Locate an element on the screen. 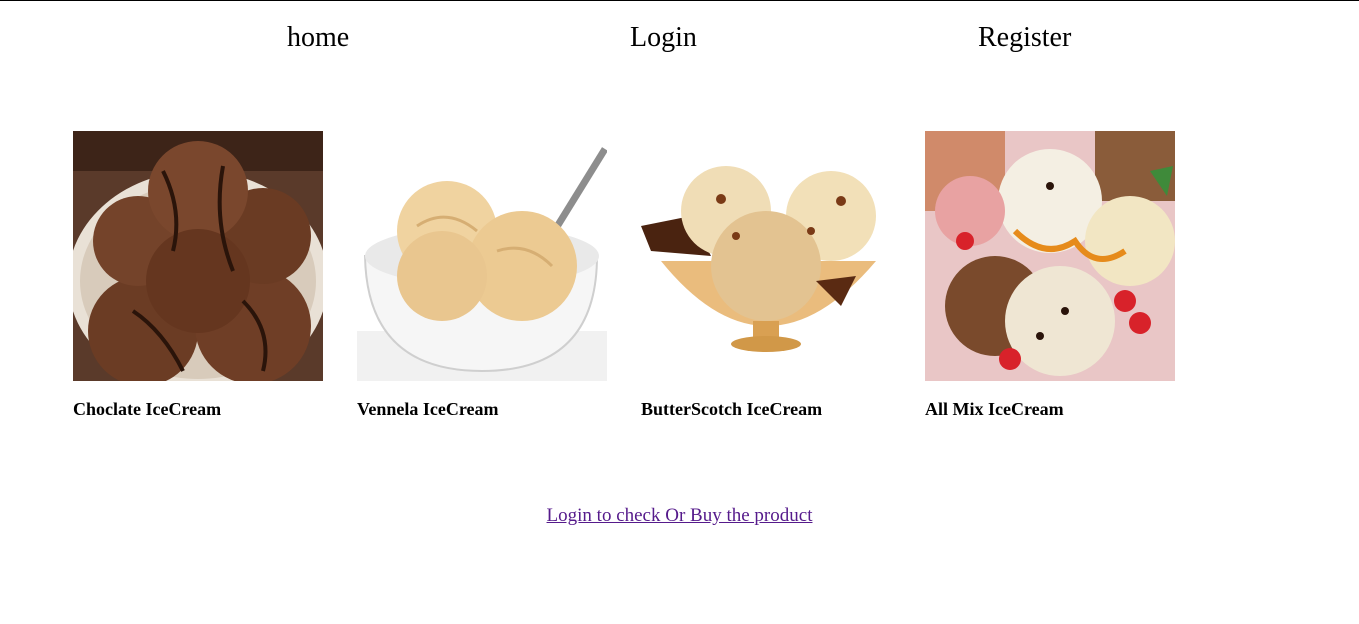  product-name: Vennela IceCream is located at coordinates (428, 409).